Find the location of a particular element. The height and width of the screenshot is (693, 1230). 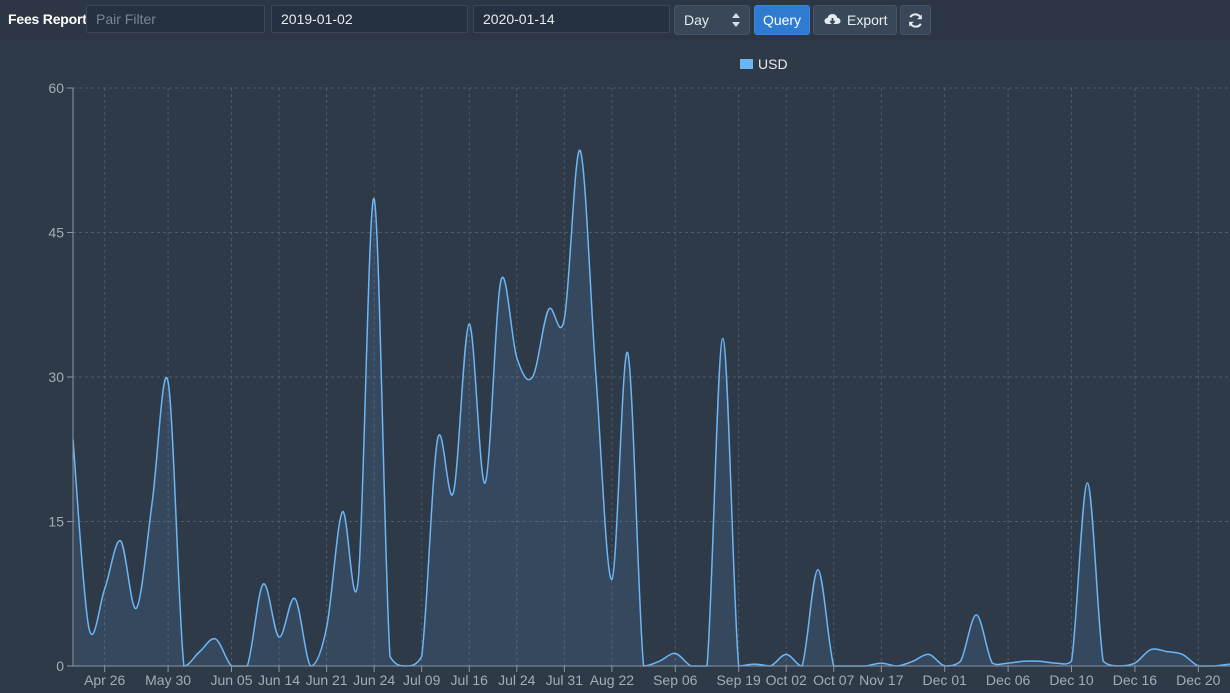

x-tick-label: Jun 05 is located at coordinates (231, 680).